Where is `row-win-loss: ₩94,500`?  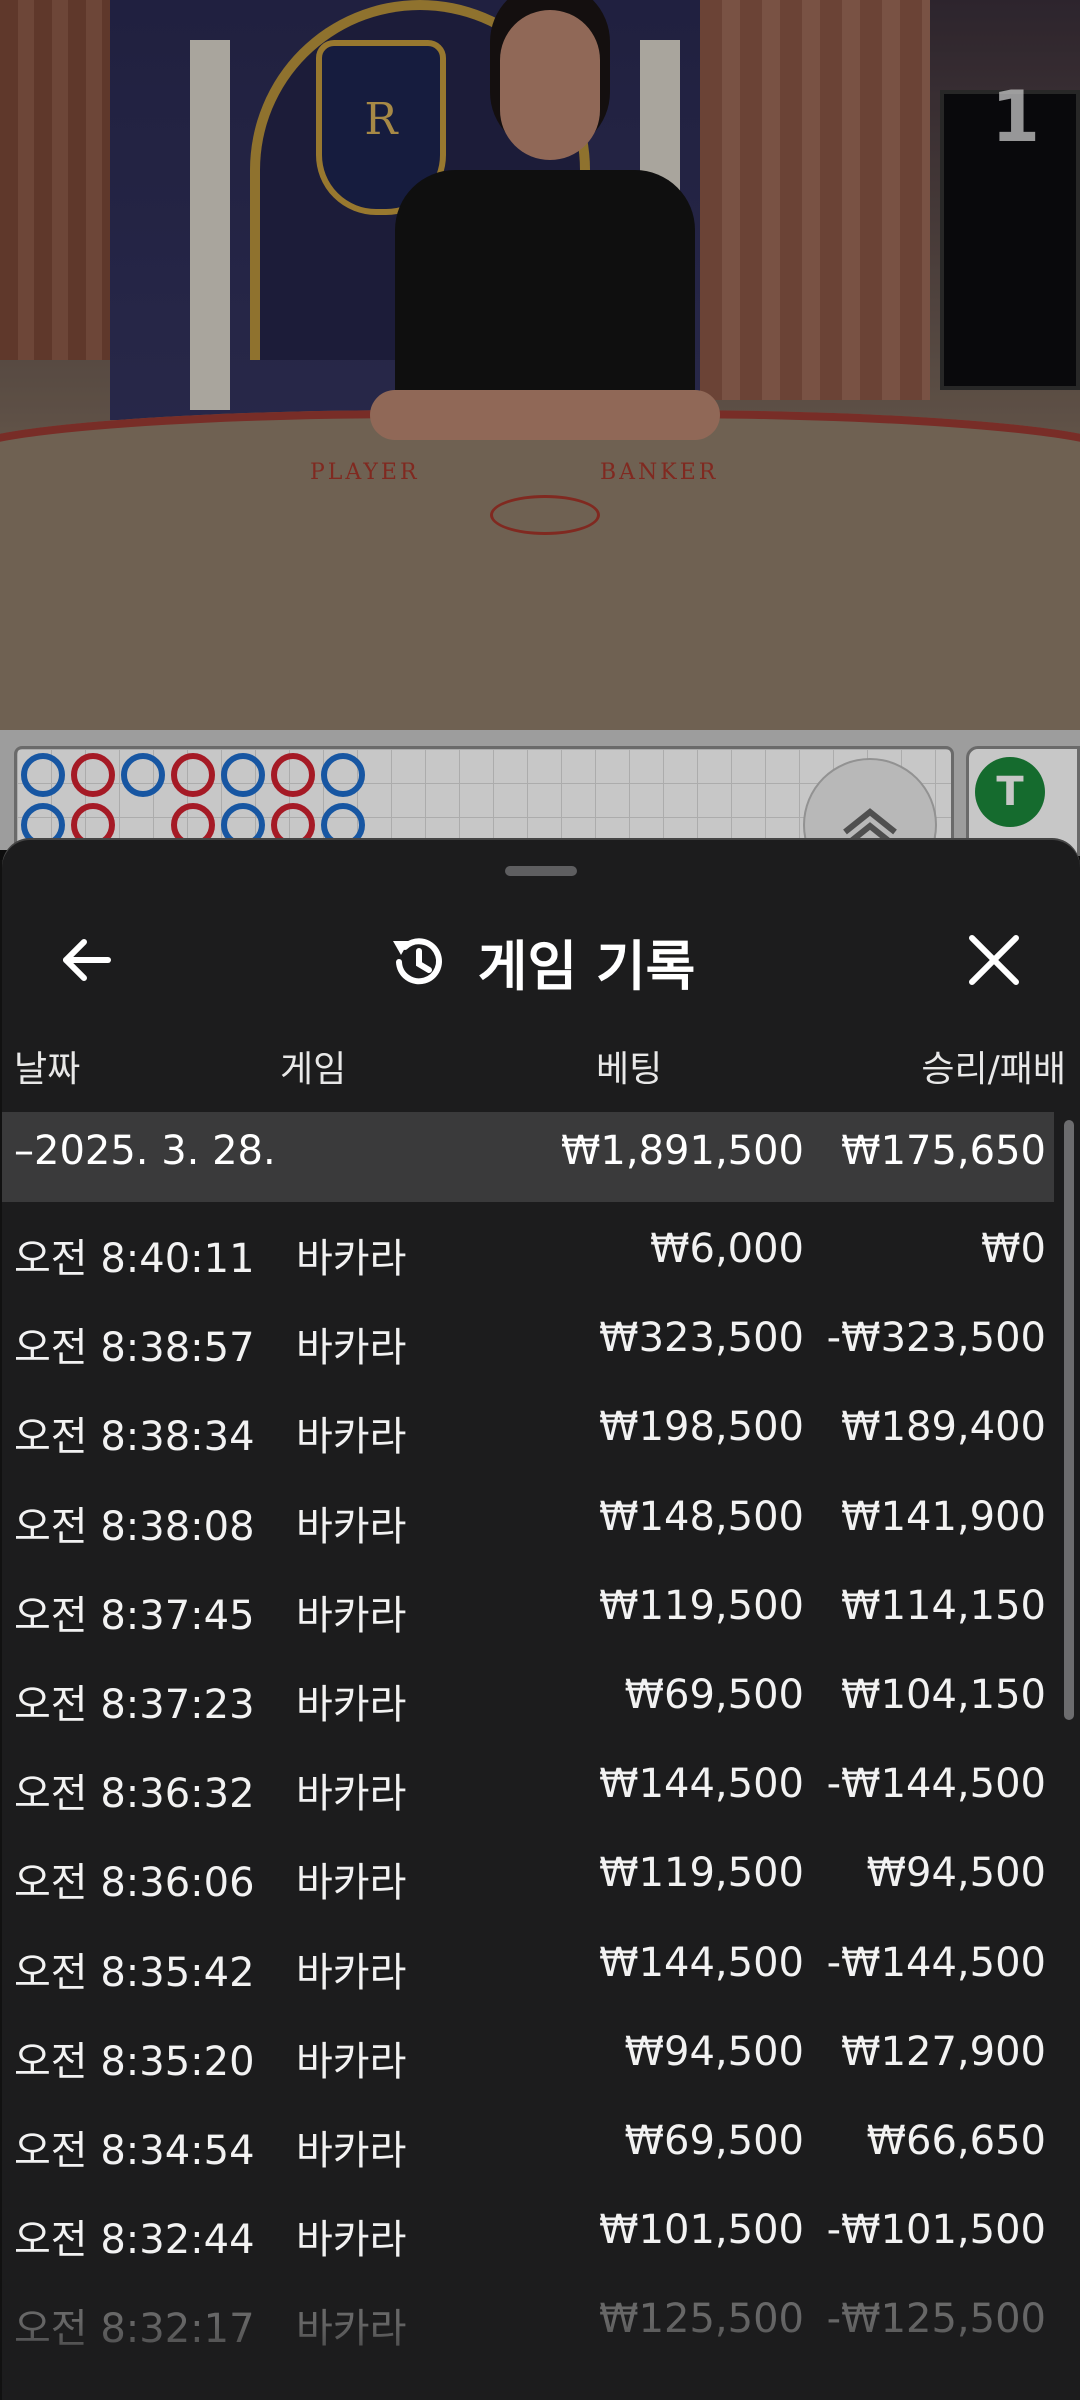
row-win-loss: ₩94,500 is located at coordinates (956, 1873).